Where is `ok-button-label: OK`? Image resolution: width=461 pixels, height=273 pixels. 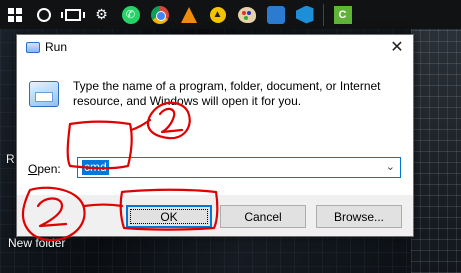
ok-button-label: OK is located at coordinates (169, 216).